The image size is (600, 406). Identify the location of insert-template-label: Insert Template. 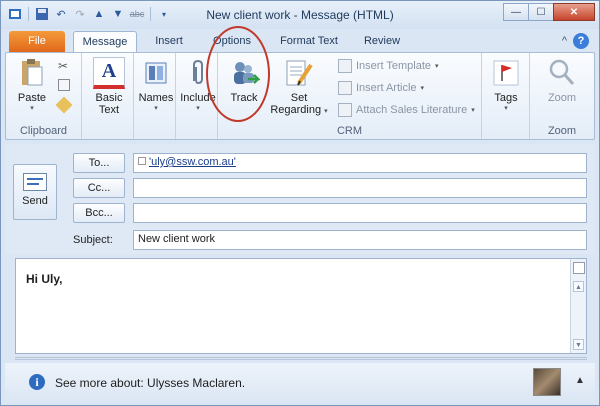
(394, 66).